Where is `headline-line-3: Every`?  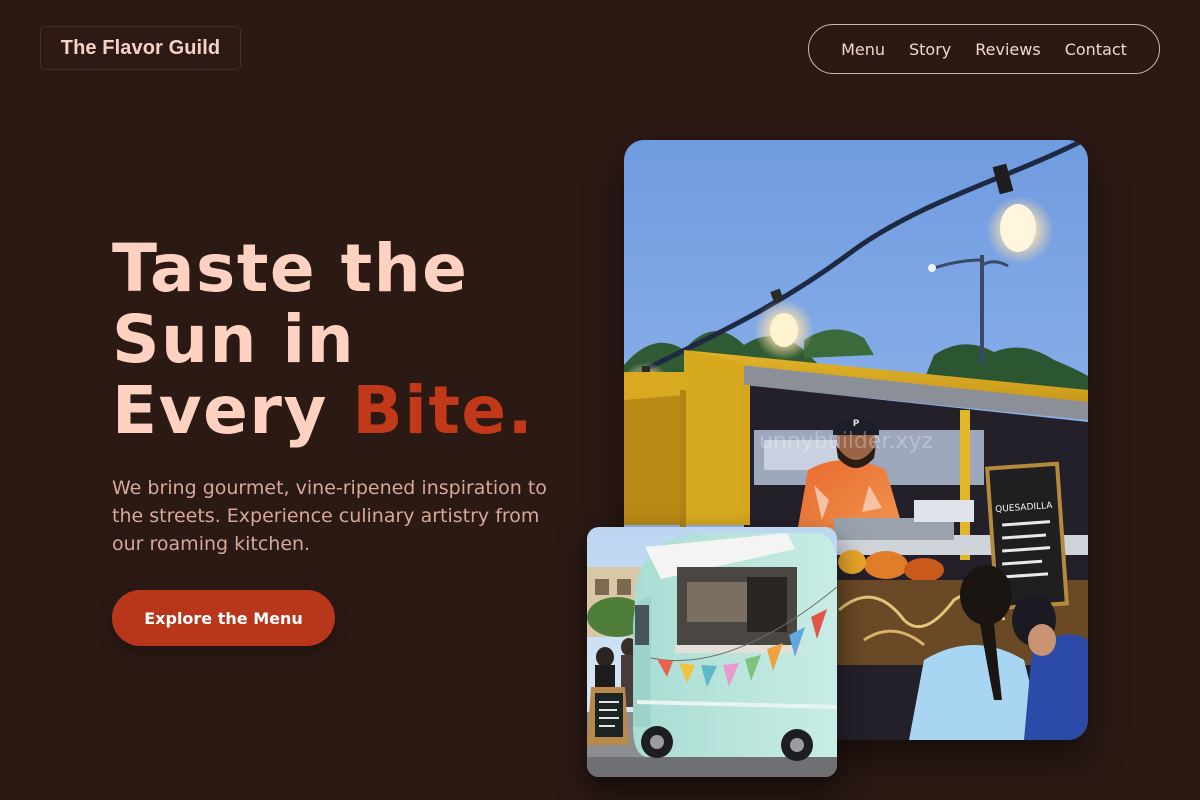
headline-line-3: Every is located at coordinates (232, 410).